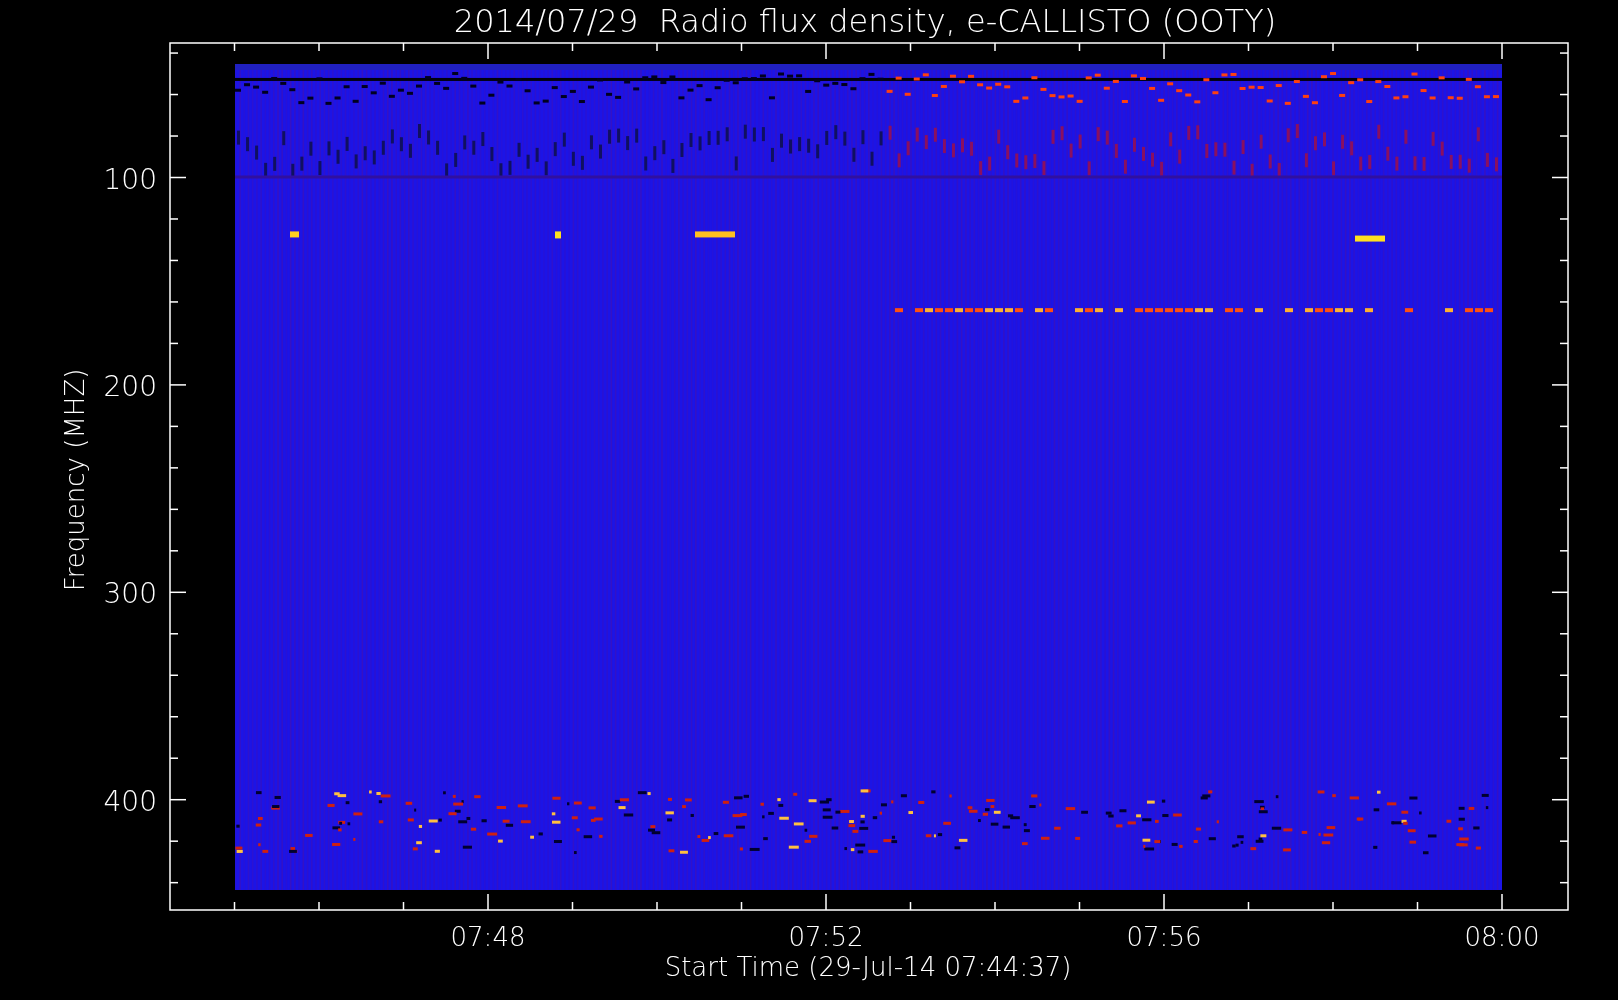 Image resolution: width=1618 pixels, height=1000 pixels. I want to click on x-tick-label: 07:56, so click(1164, 937).